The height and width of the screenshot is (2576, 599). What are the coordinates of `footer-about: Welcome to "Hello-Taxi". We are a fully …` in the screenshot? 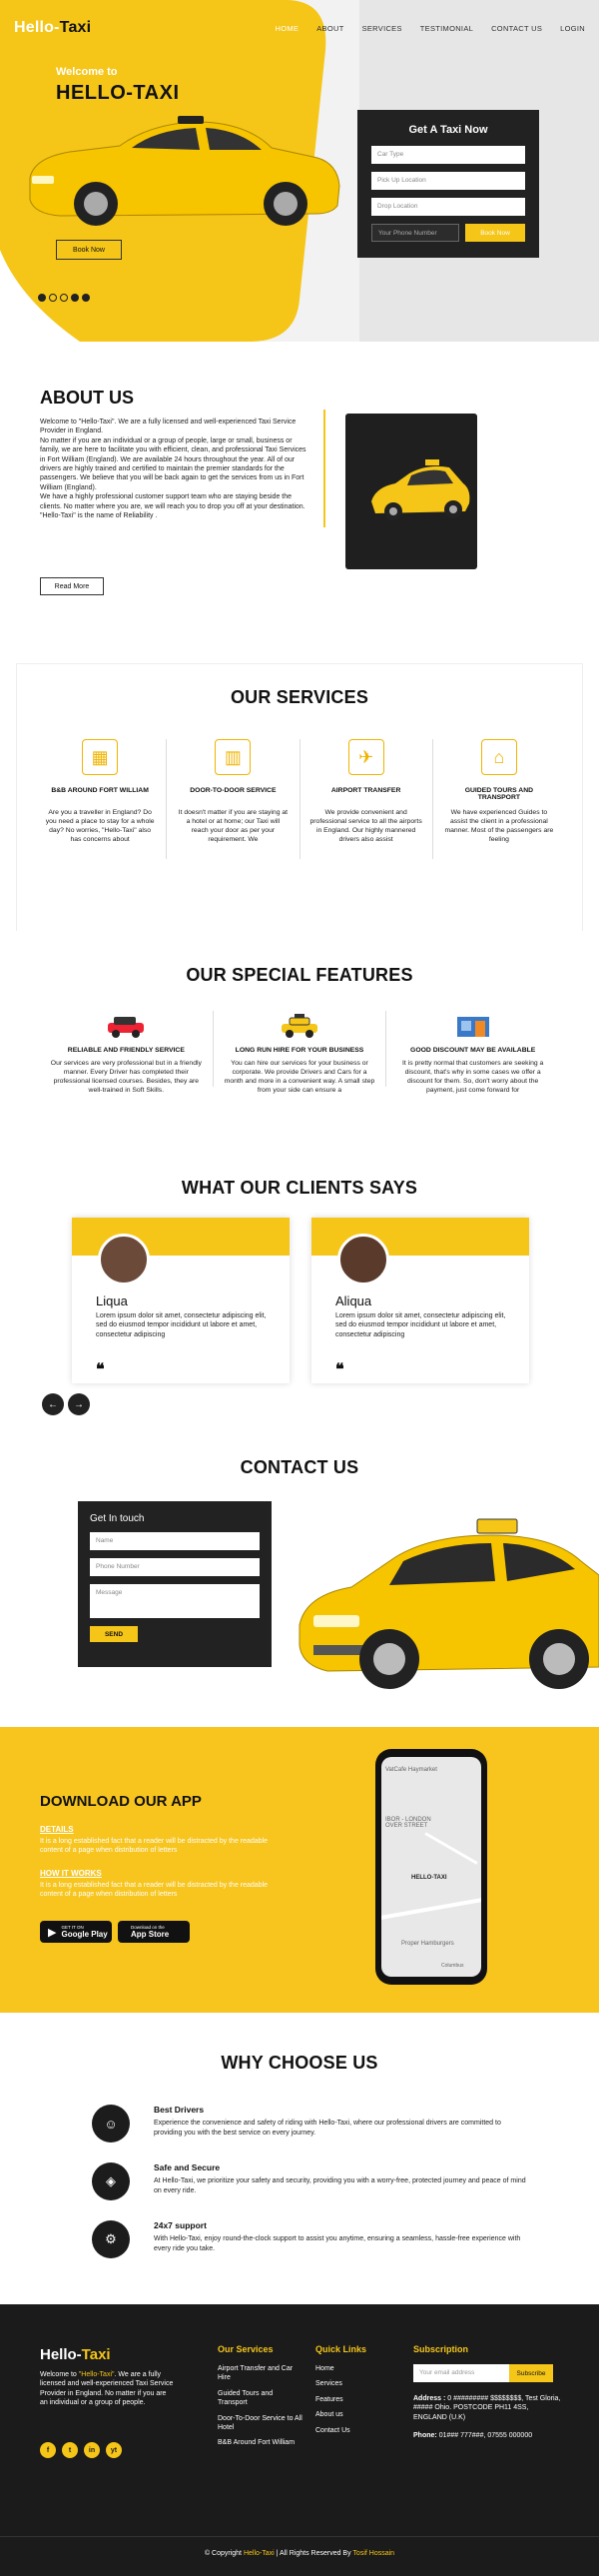 It's located at (107, 2389).